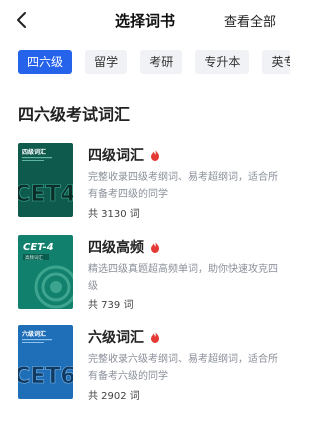 The width and height of the screenshot is (320, 431). I want to click on svg-text: CET4, so click(45, 194).